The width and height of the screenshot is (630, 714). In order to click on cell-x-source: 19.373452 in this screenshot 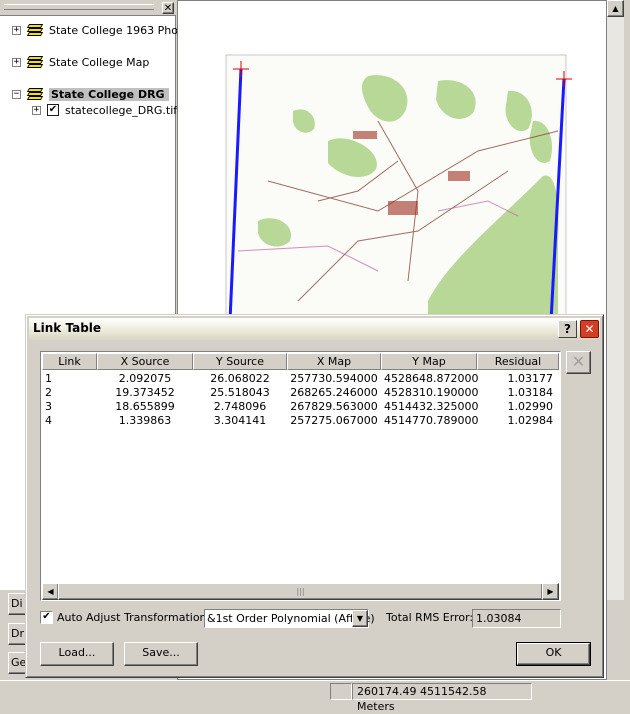, I will do `click(145, 392)`.